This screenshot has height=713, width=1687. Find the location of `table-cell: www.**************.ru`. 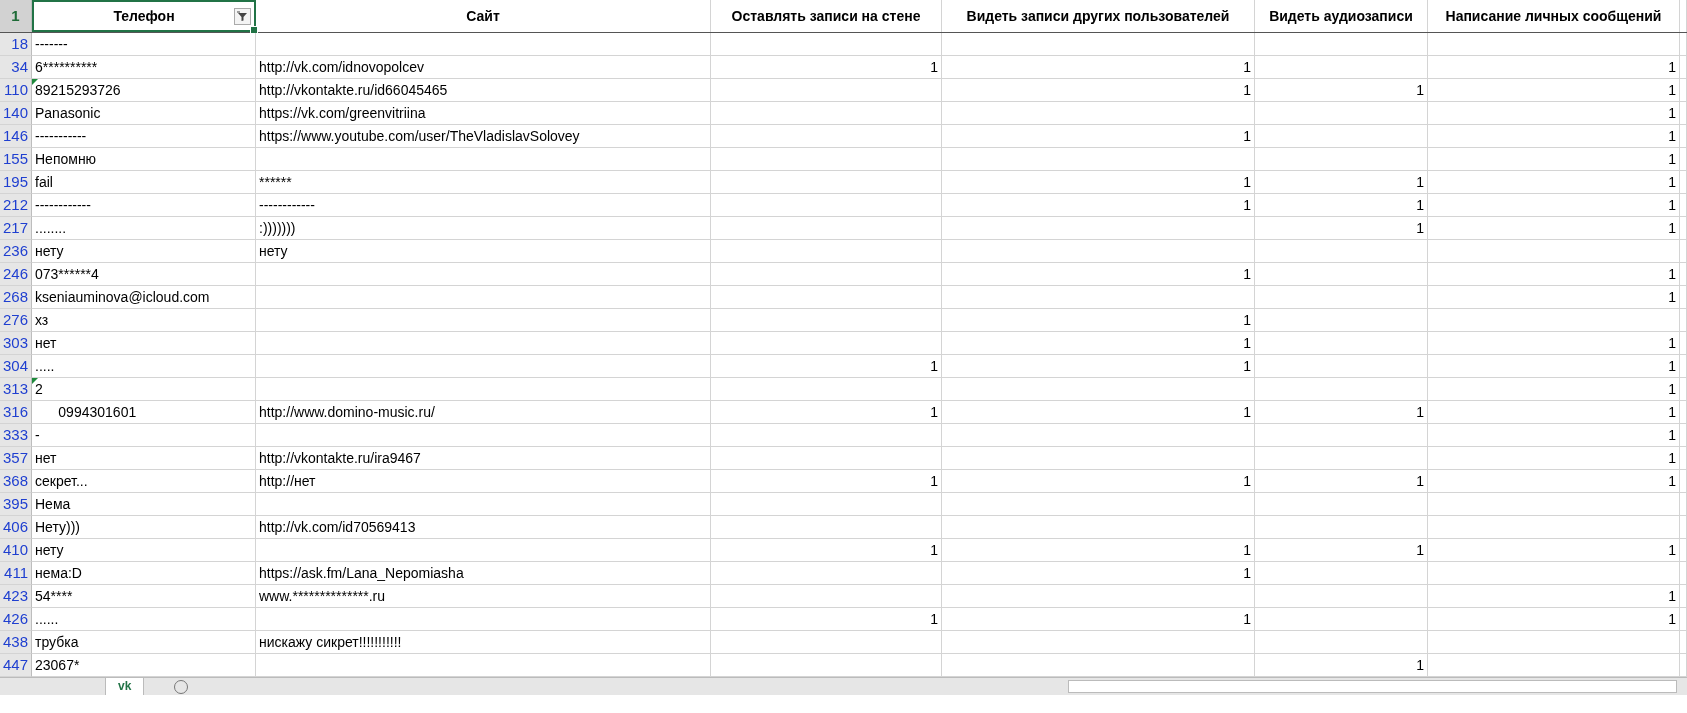

table-cell: www.**************.ru is located at coordinates (483, 596).